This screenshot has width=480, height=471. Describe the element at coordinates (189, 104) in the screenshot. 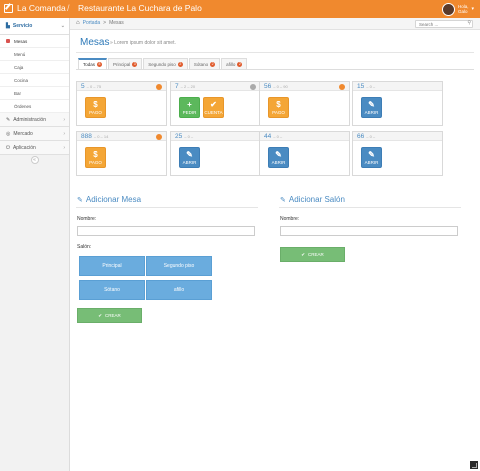

I see `table-action-icon: +` at that location.